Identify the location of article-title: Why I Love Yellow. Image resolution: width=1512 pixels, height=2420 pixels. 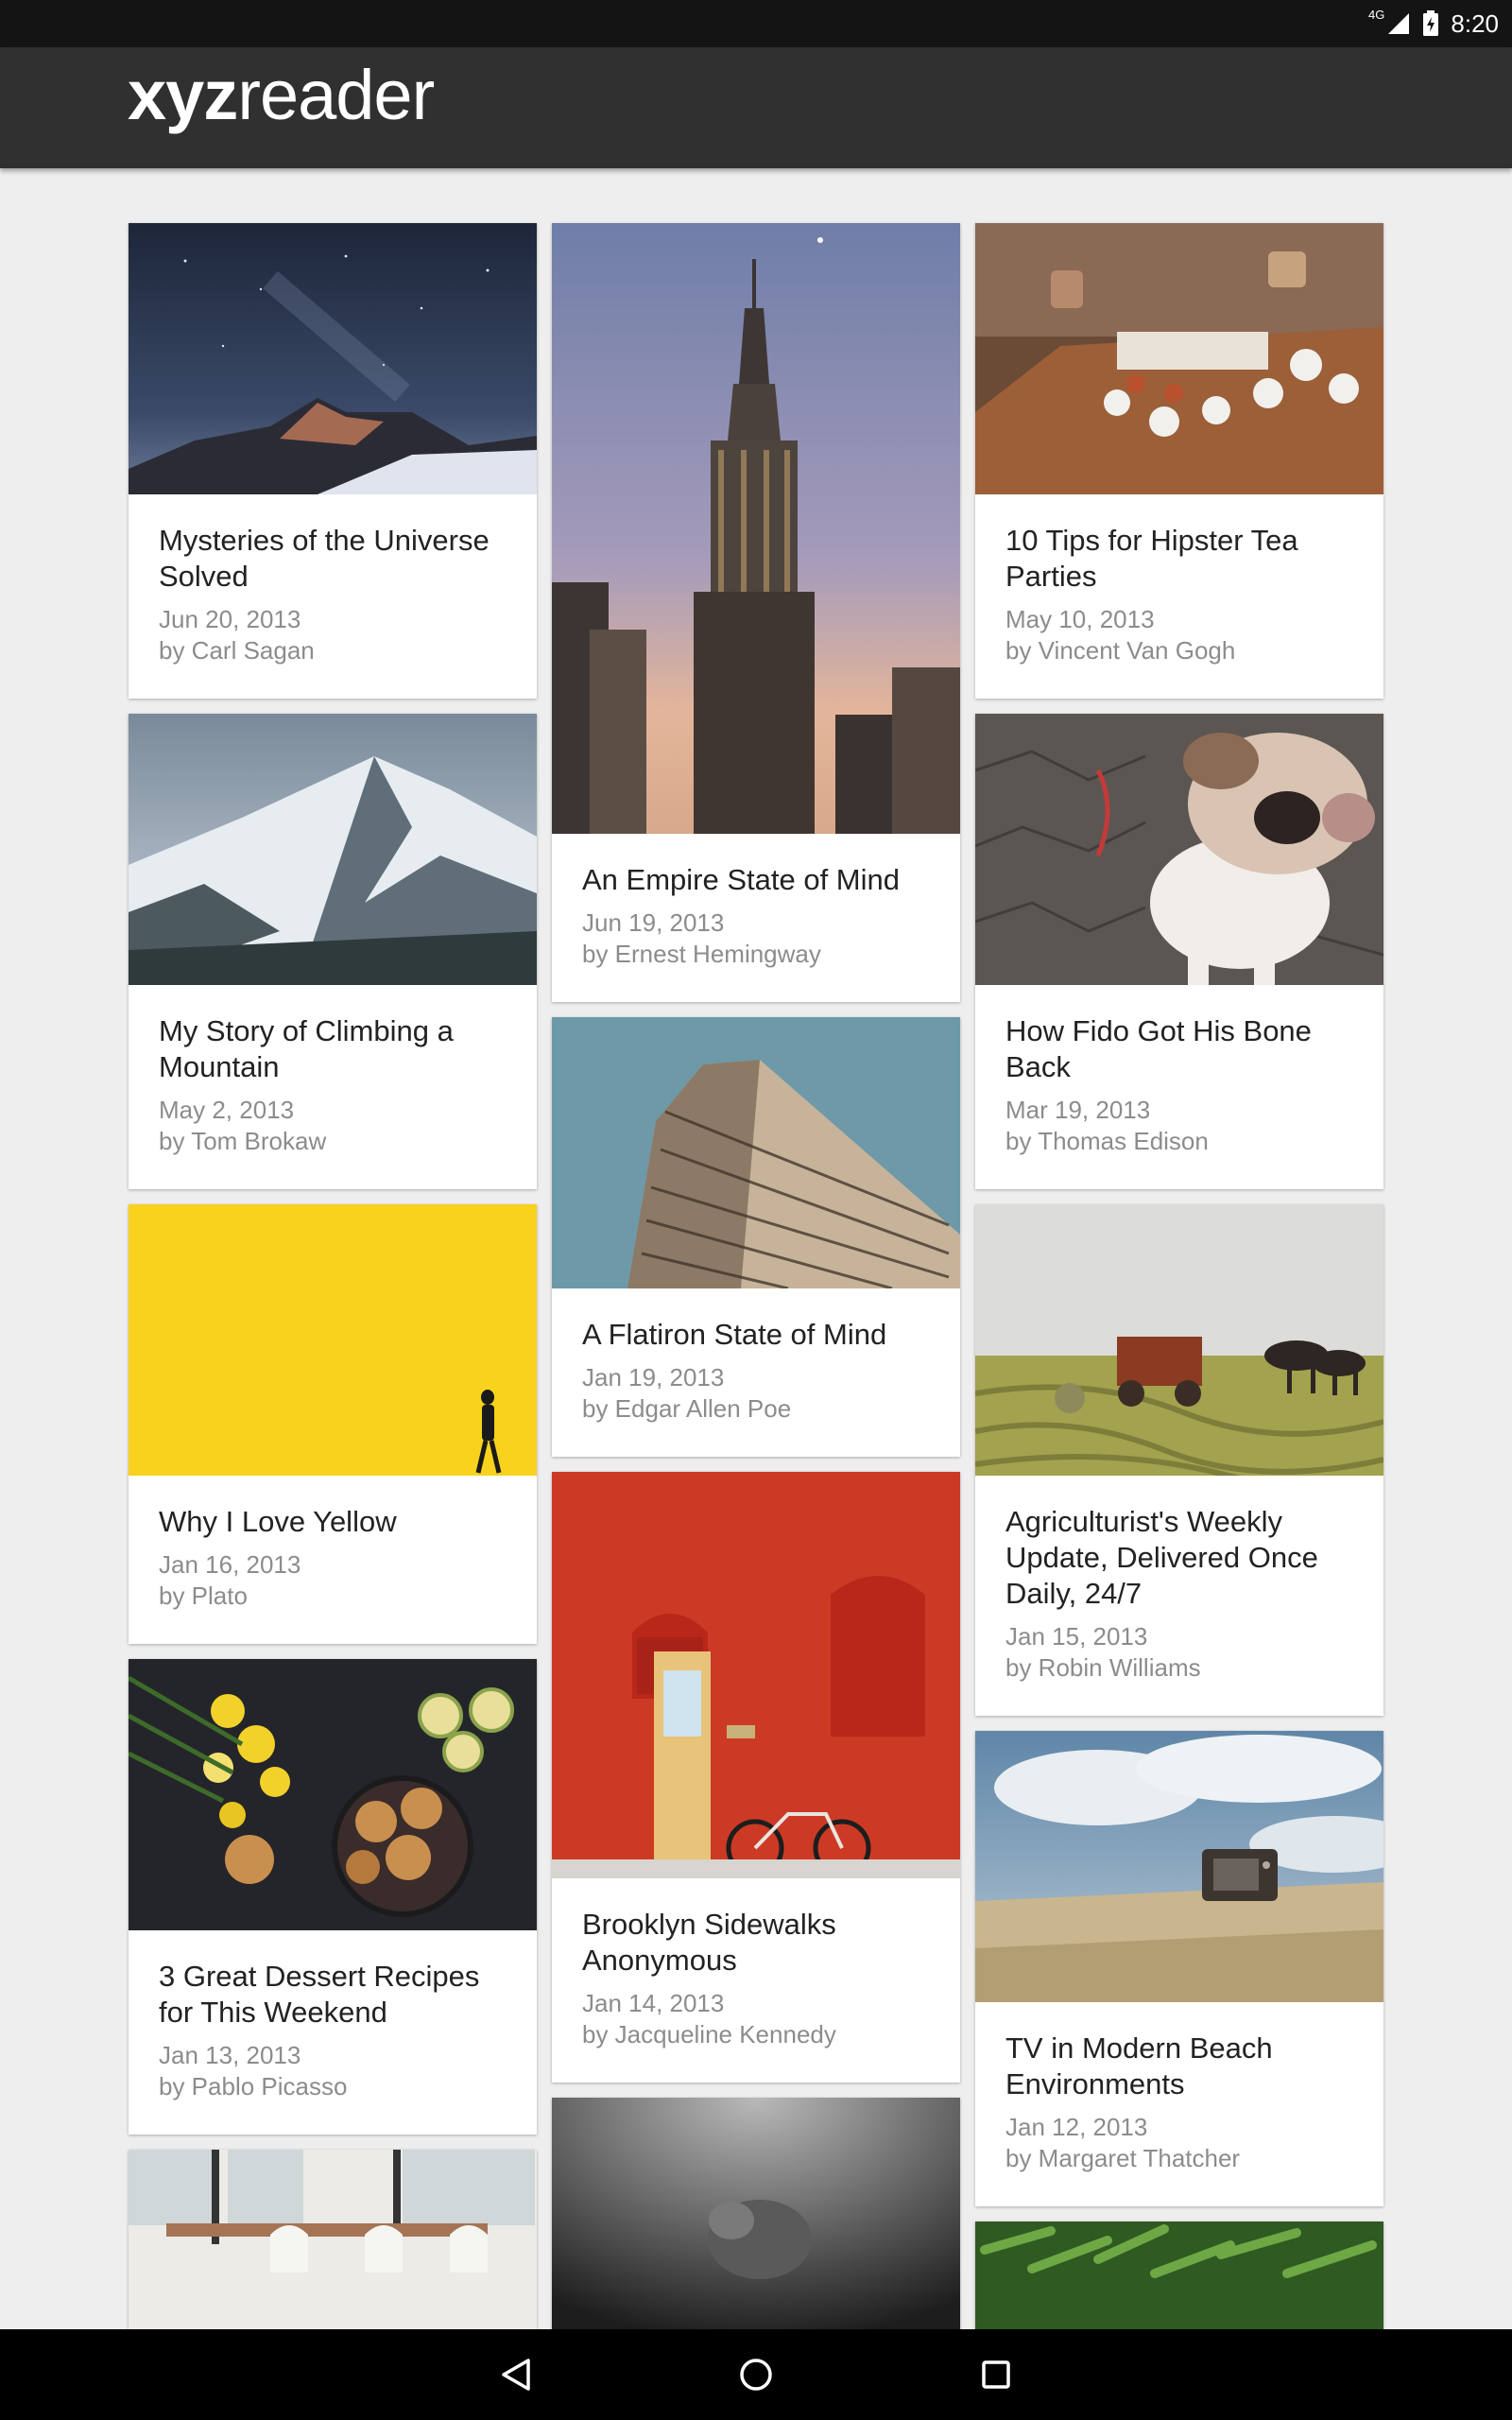
(278, 1521).